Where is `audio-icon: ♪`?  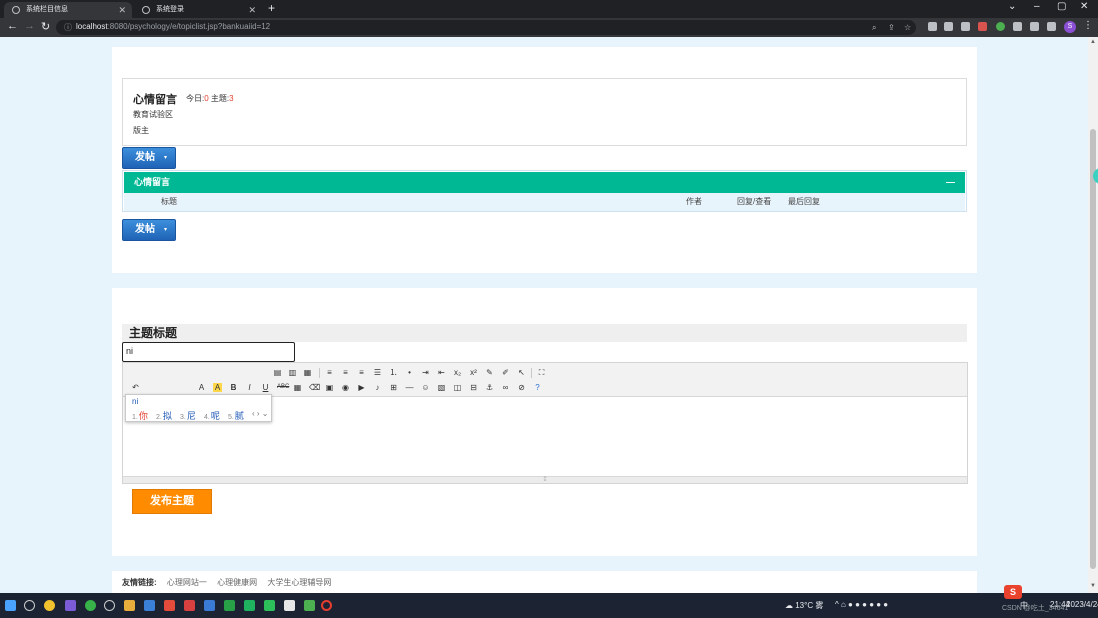
audio-icon: ♪ is located at coordinates (377, 387).